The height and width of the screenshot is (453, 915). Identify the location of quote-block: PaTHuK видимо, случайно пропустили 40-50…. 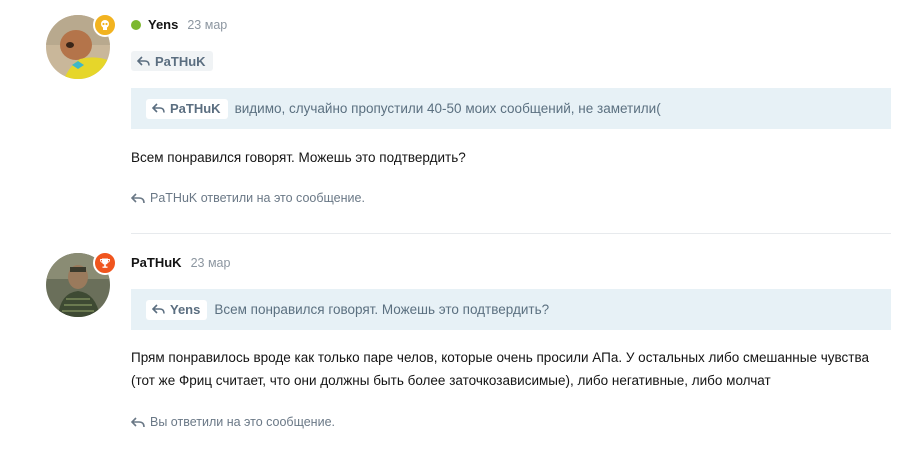
(511, 108).